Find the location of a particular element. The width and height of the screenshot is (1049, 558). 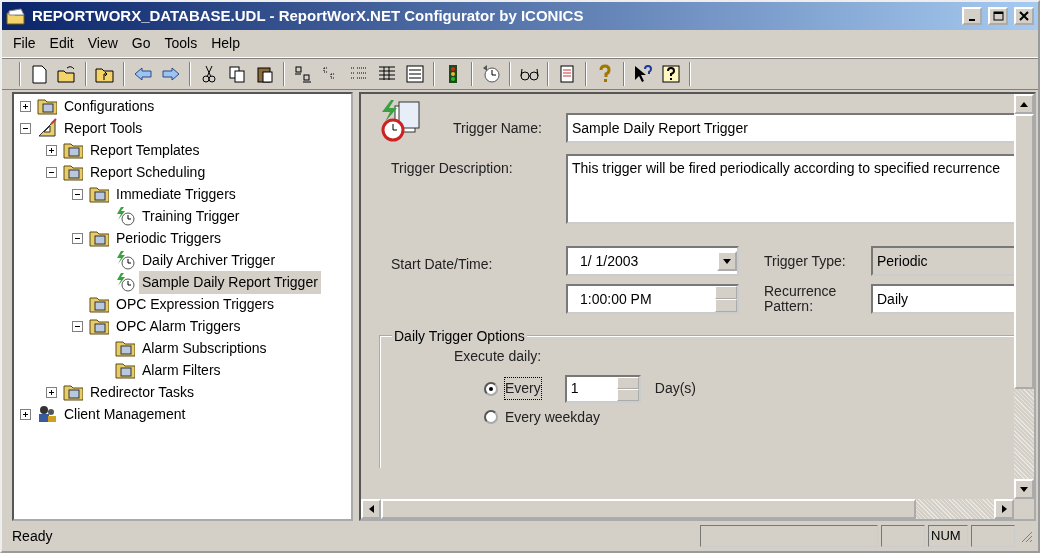

vertical-scrollbar is located at coordinates (1024, 296).